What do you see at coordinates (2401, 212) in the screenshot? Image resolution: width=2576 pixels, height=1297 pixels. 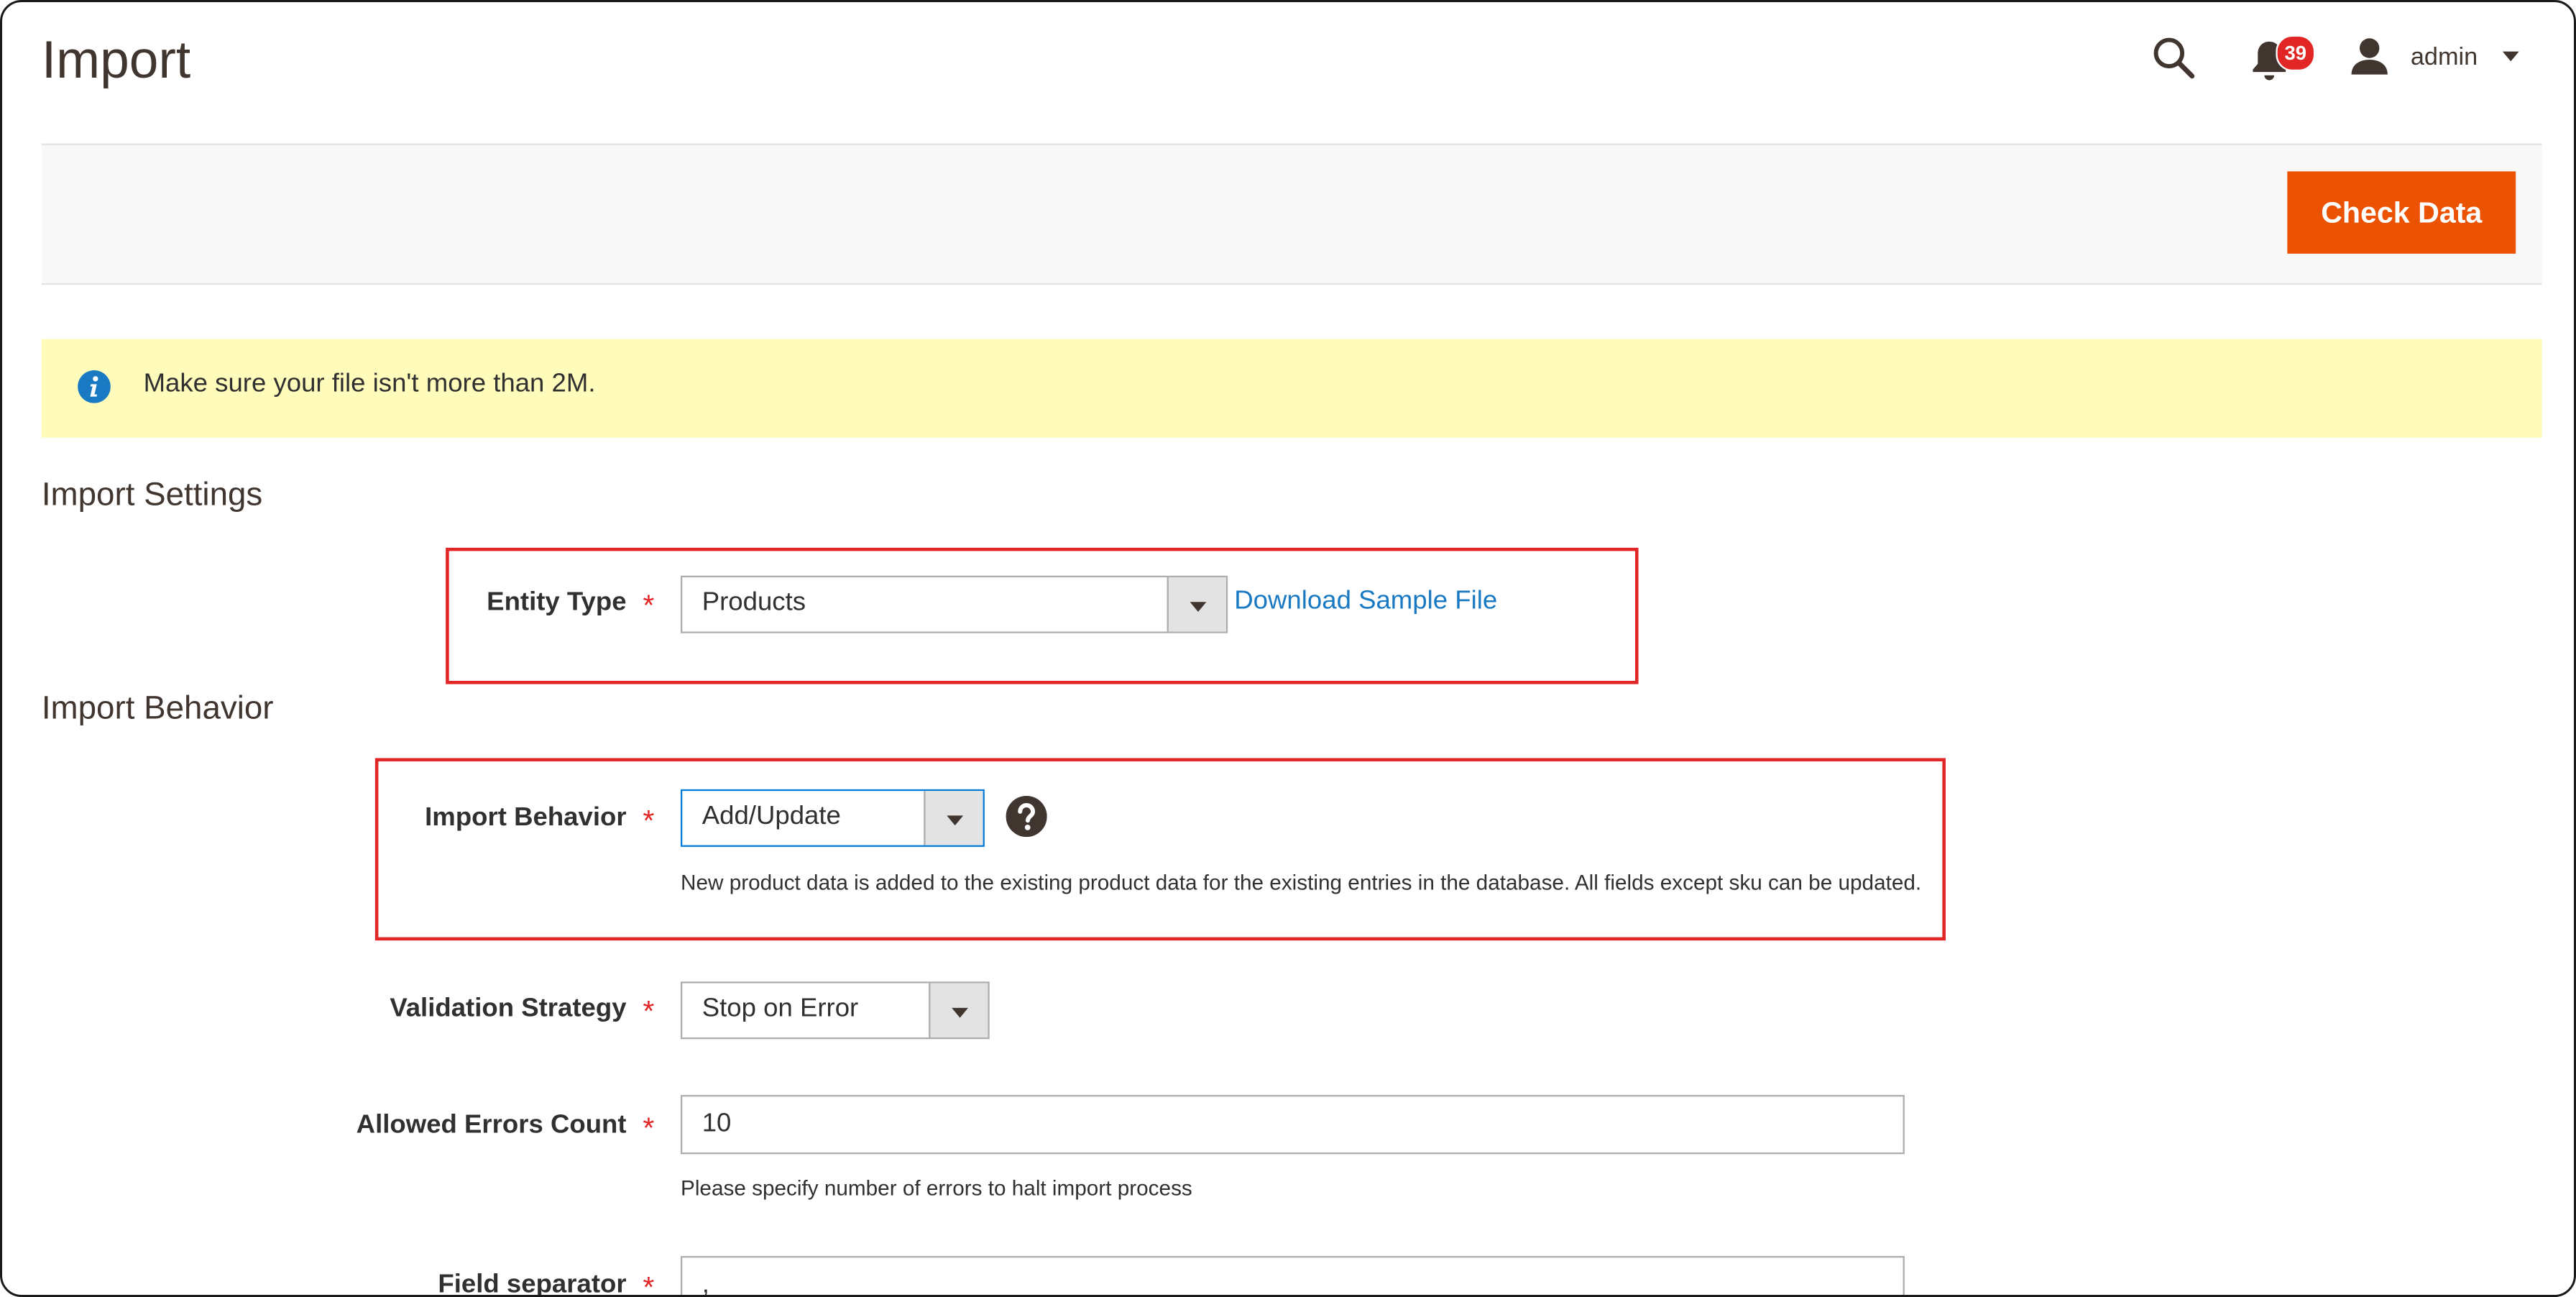 I see `check-data-button: Check Data` at bounding box center [2401, 212].